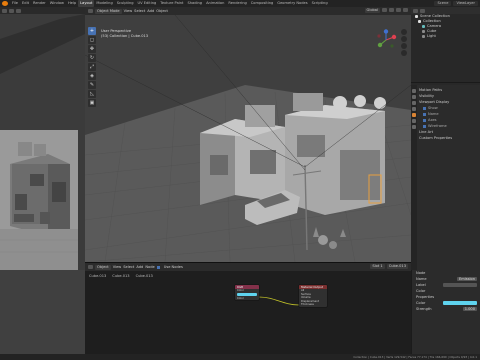 This screenshot has width=480, height=360. I want to click on object-tab-icon, so click(414, 115).